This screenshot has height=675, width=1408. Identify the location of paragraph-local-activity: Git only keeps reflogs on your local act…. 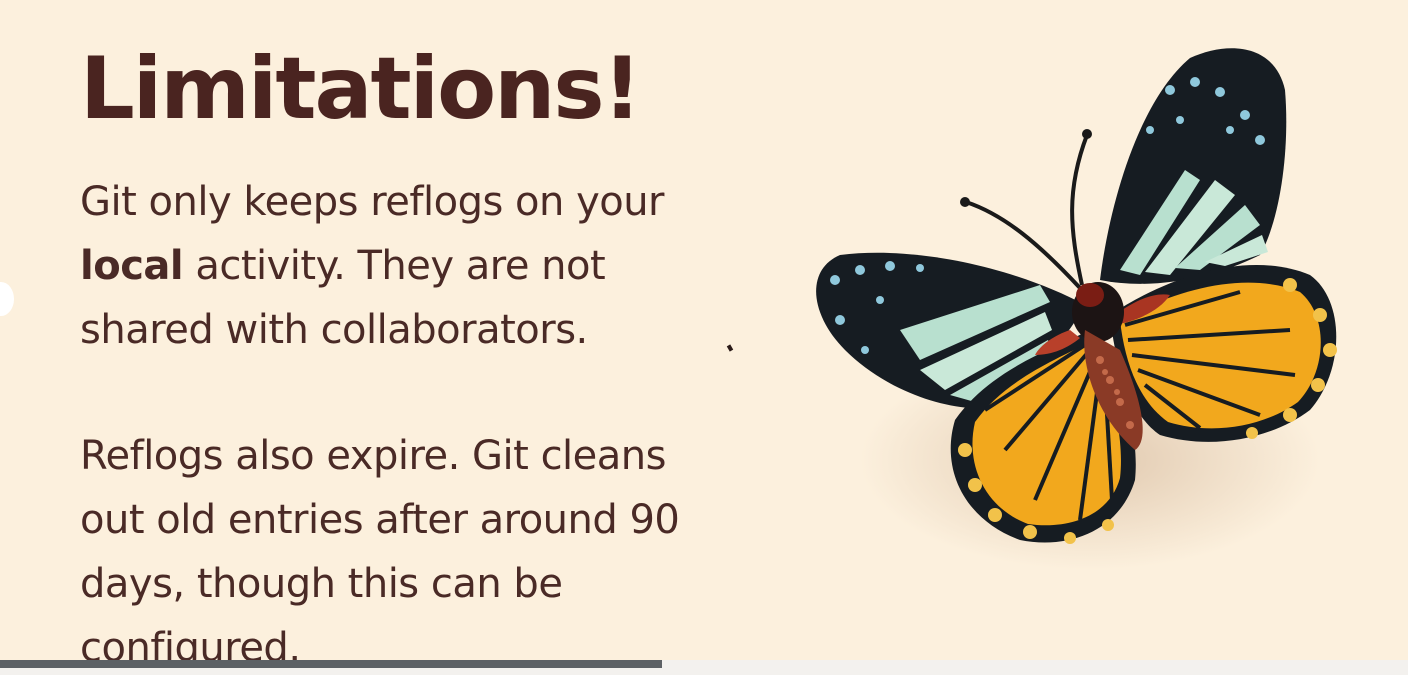
(430, 266).